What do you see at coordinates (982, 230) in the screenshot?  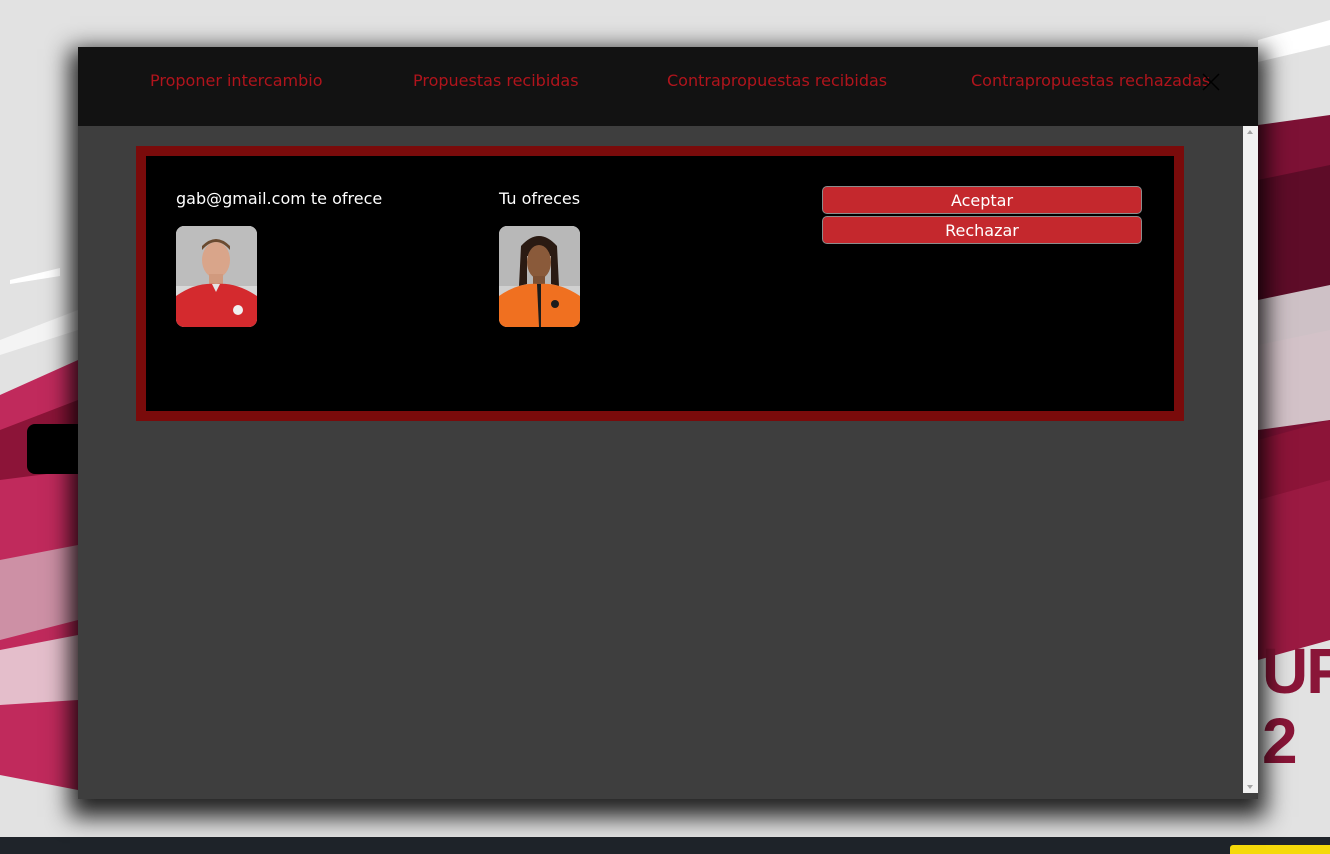 I see `reject-button: Rechazar` at bounding box center [982, 230].